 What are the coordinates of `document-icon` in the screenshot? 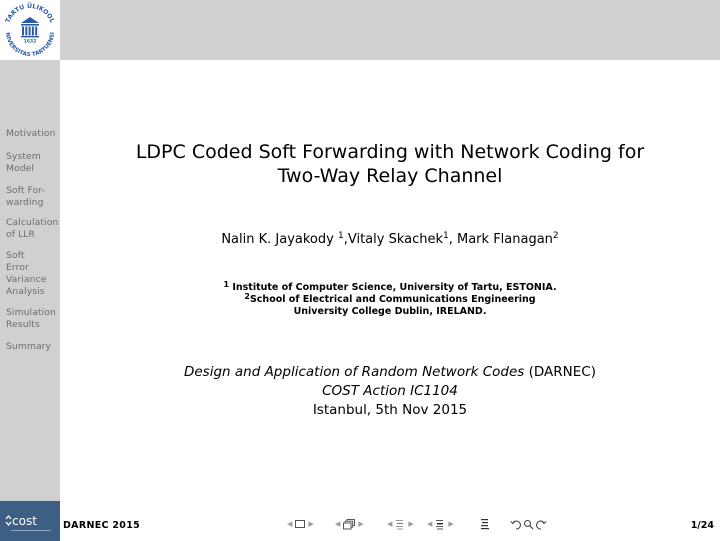 It's located at (440, 524).